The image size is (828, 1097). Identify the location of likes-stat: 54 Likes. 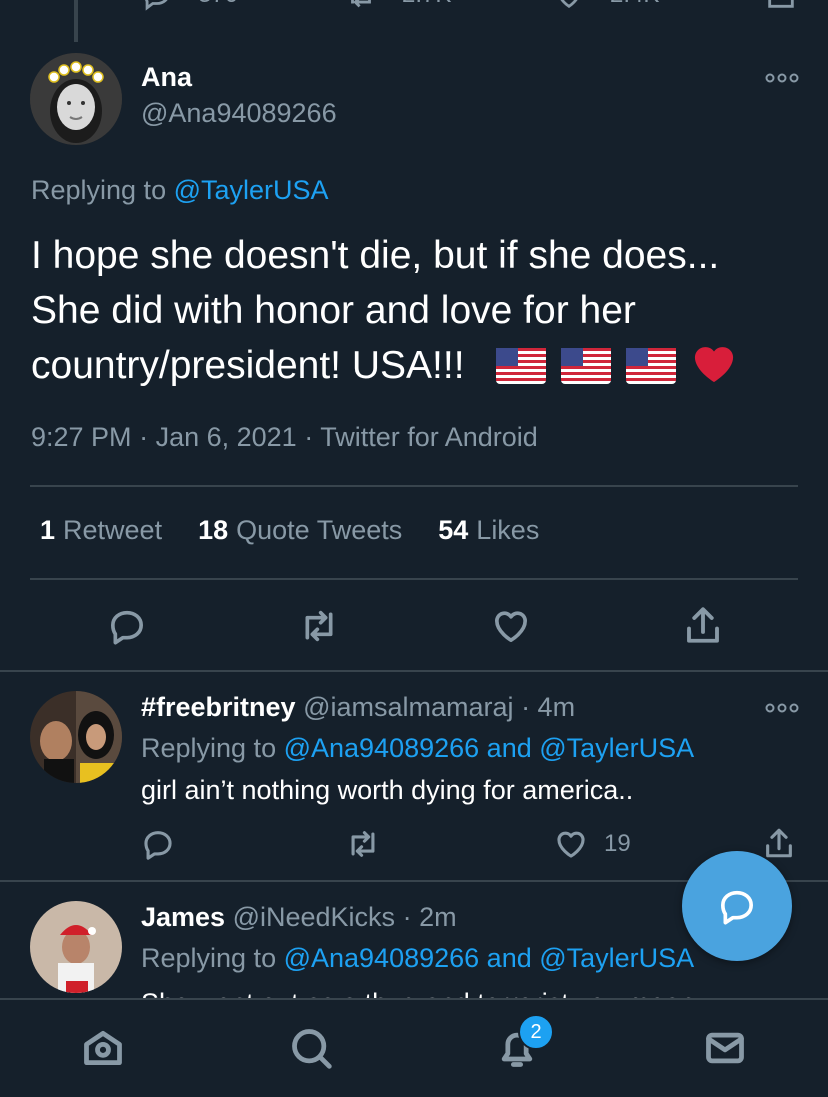
(488, 530).